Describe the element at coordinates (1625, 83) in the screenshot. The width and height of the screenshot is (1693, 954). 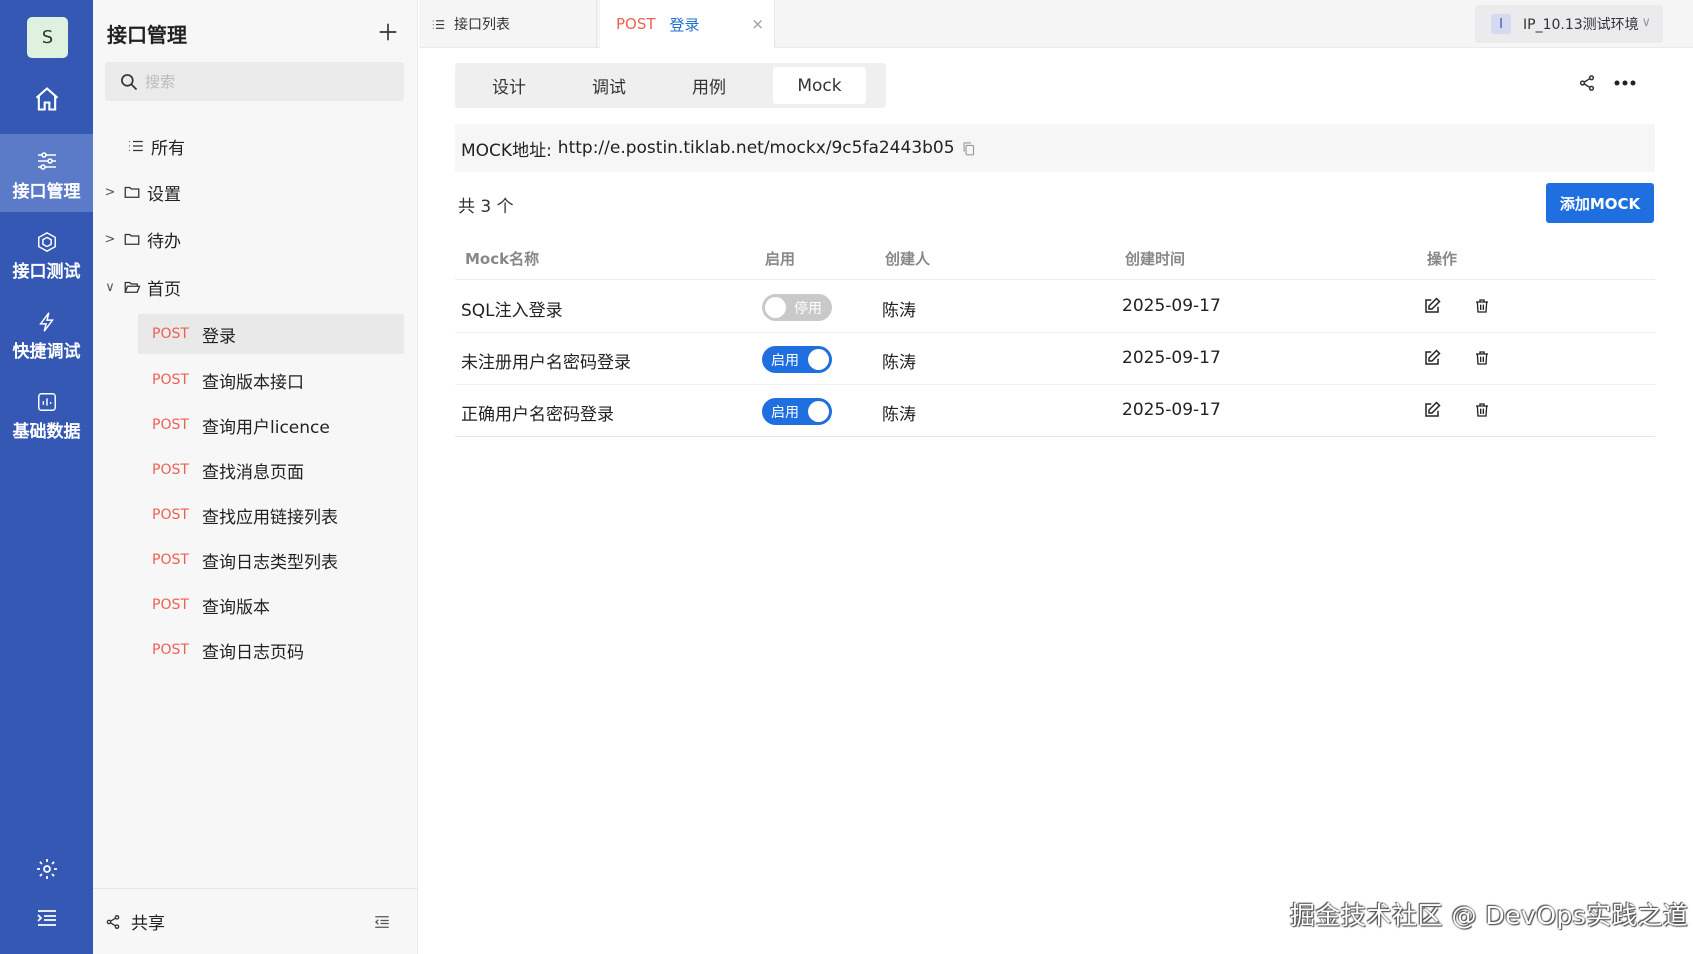
I see `more-icon` at that location.